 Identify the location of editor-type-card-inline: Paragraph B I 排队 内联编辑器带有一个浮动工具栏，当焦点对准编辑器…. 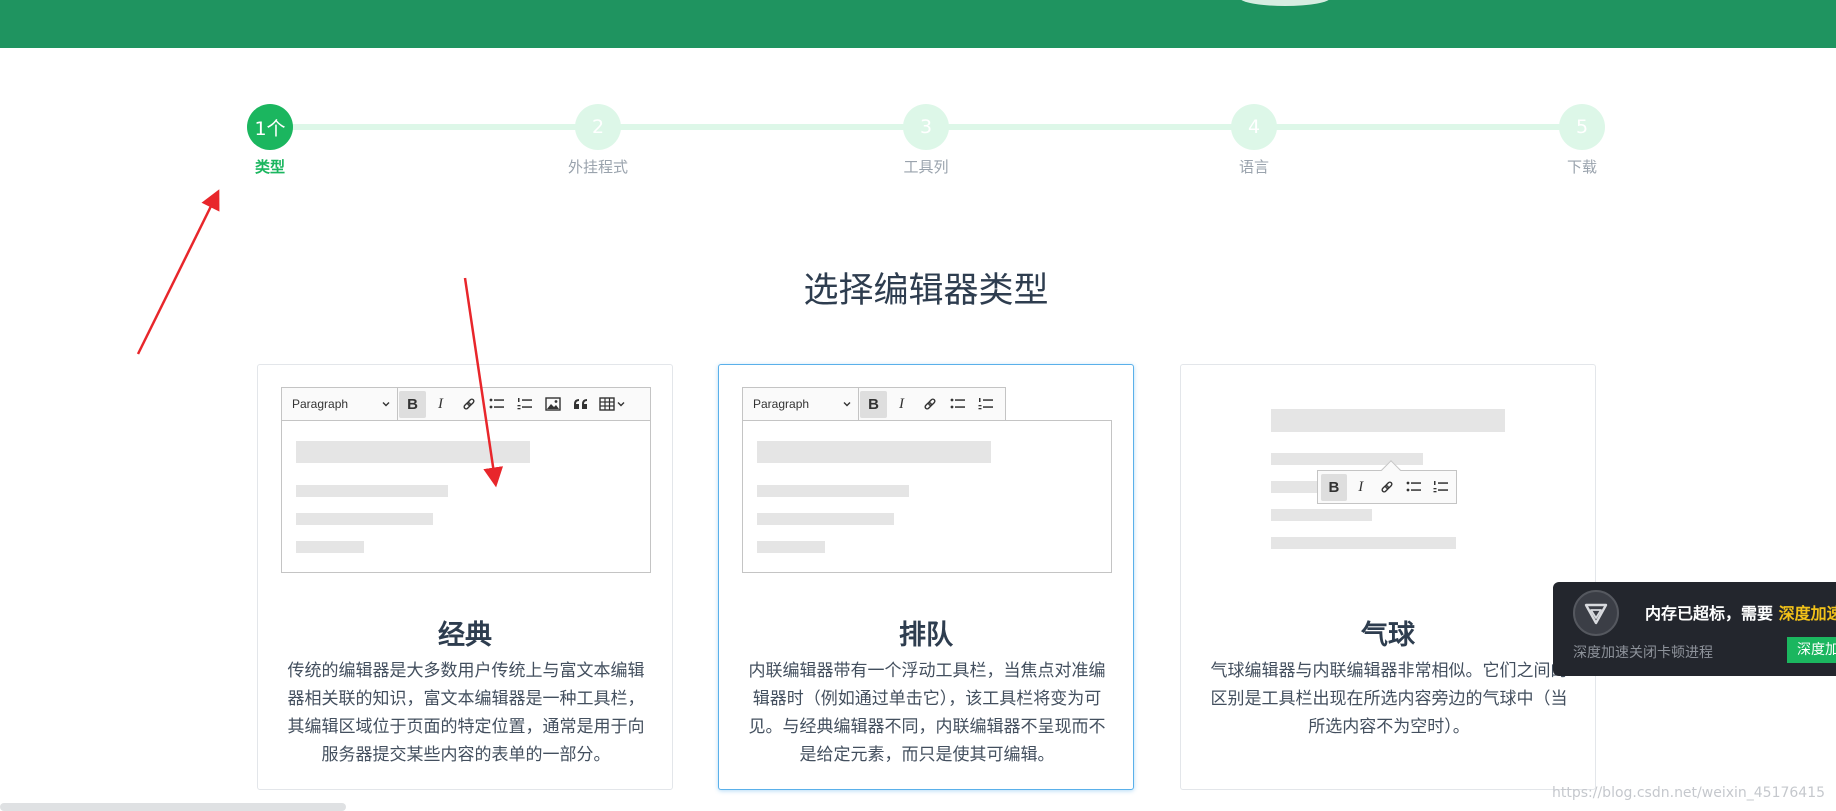
(926, 577).